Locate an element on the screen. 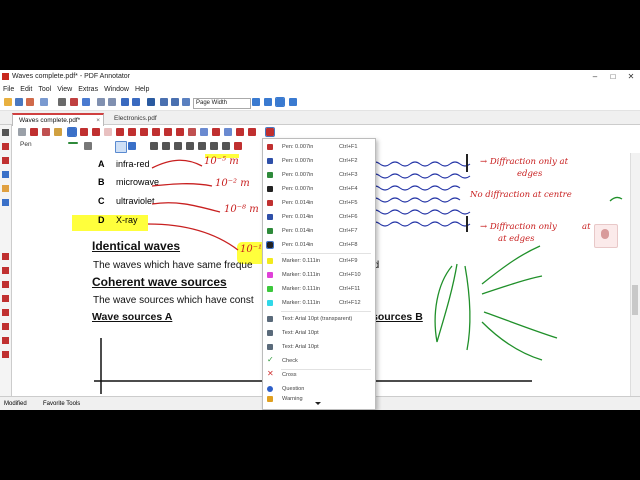 The image size is (640, 480). favorites-heart-icon is located at coordinates (270, 132).